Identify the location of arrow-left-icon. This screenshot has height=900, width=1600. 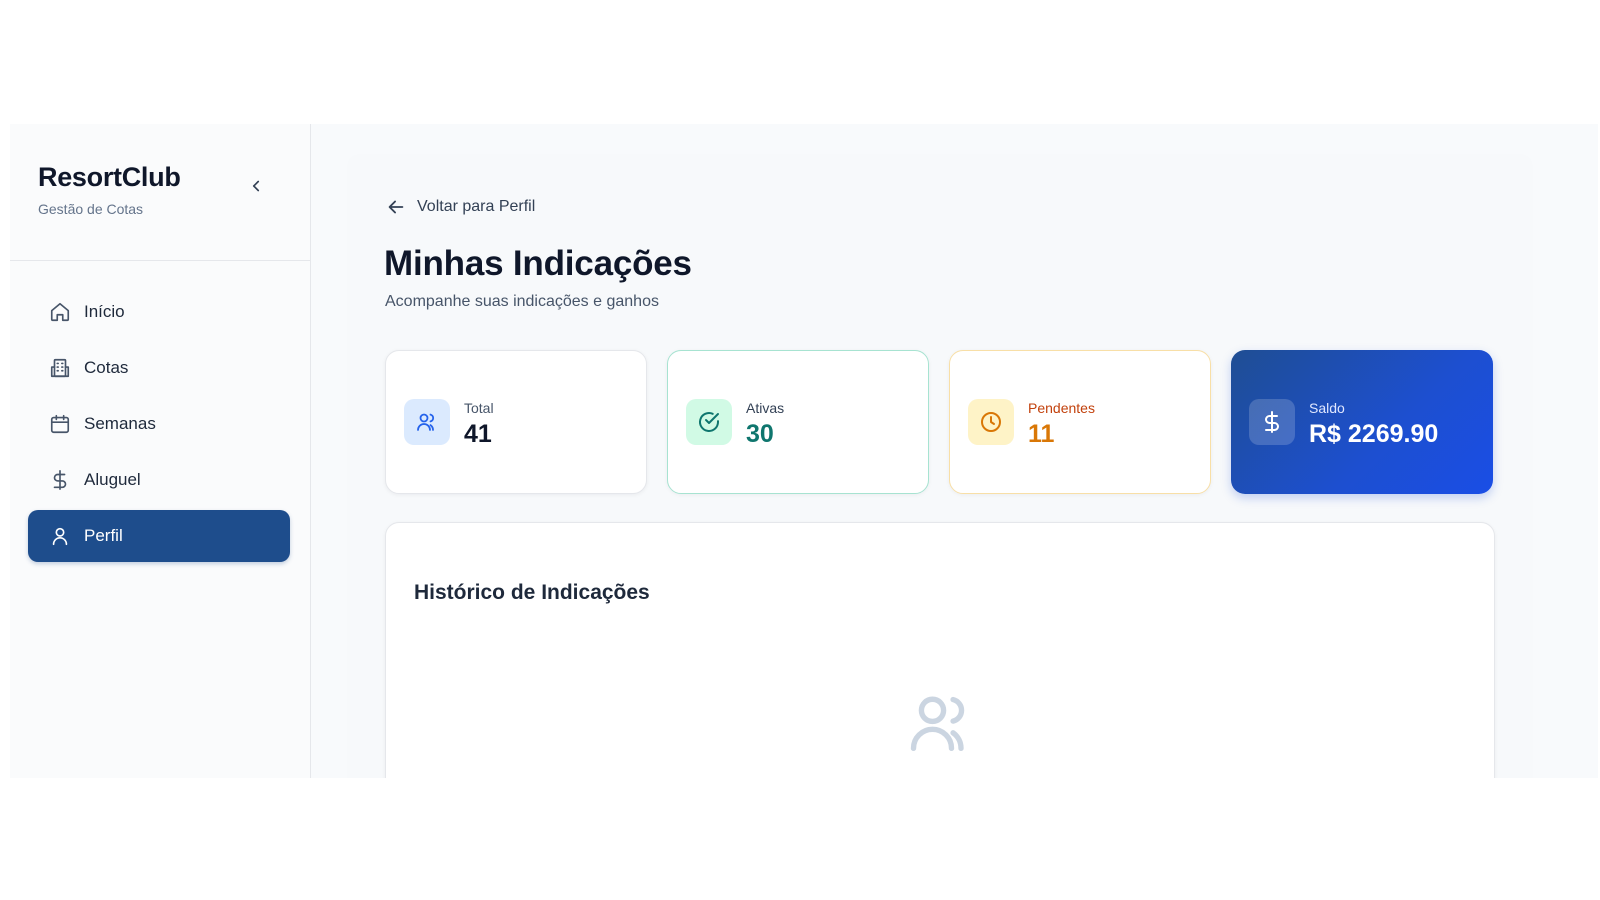
(396, 207).